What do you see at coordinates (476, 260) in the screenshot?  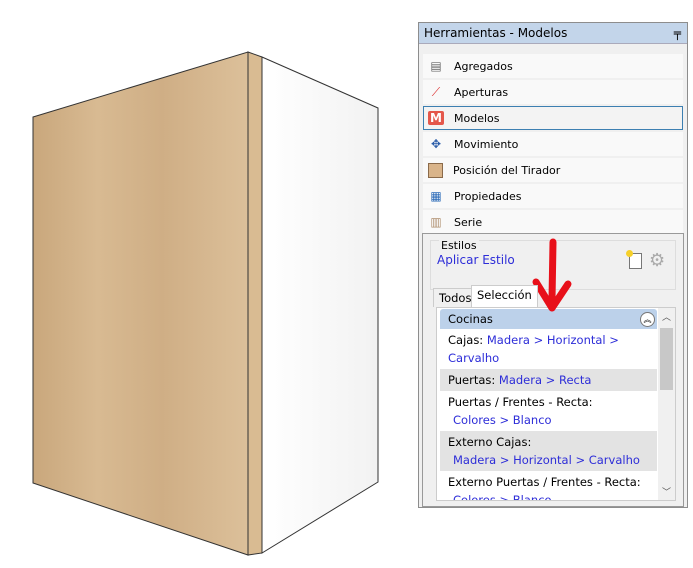 I see `apply-style-link: Aplicar Estilo` at bounding box center [476, 260].